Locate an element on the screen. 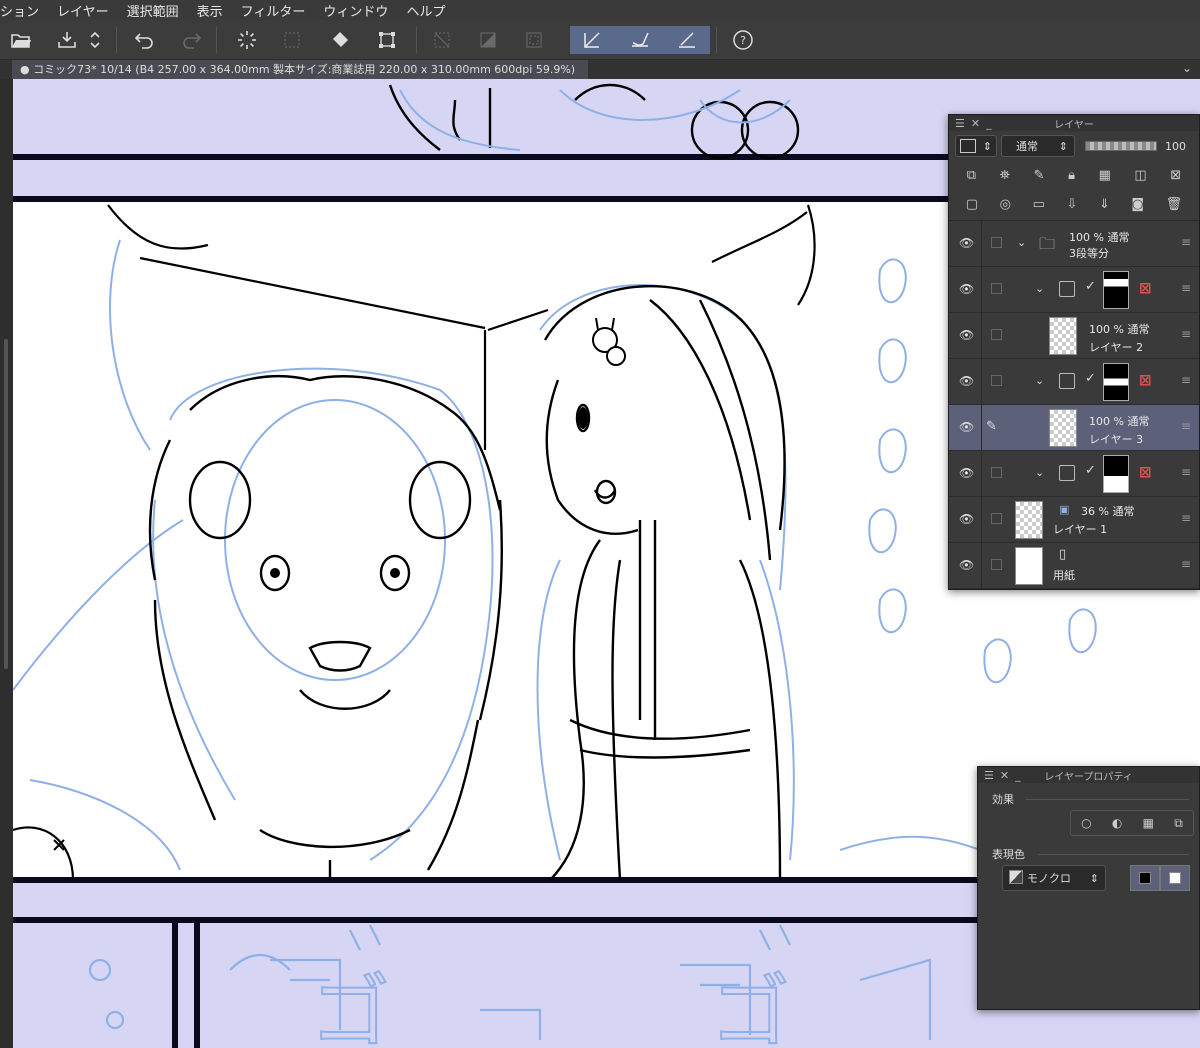 This screenshot has width=1200, height=1048. menu-view: 表示 is located at coordinates (210, 10).